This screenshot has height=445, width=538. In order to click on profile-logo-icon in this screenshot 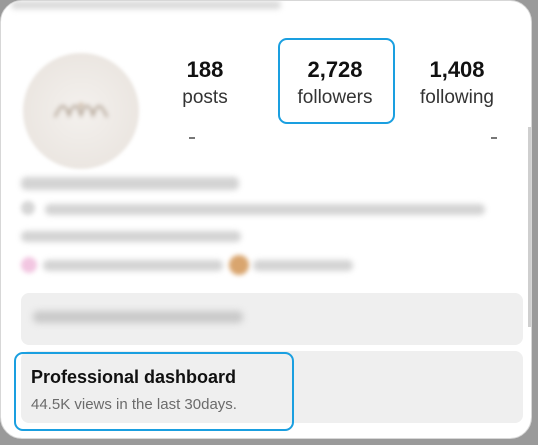, I will do `click(81, 111)`.